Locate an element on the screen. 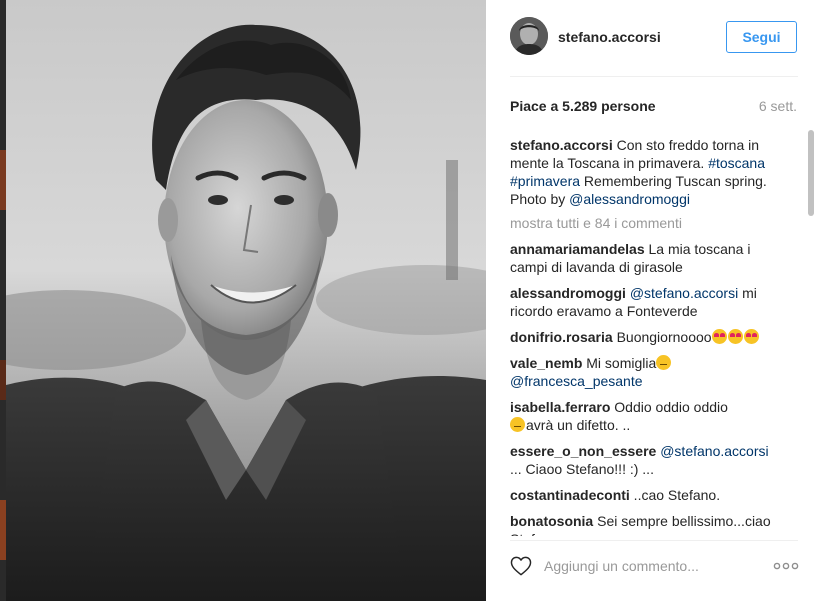 The width and height of the screenshot is (822, 601). comment-text: Oddio oddio oddio is located at coordinates (669, 407).